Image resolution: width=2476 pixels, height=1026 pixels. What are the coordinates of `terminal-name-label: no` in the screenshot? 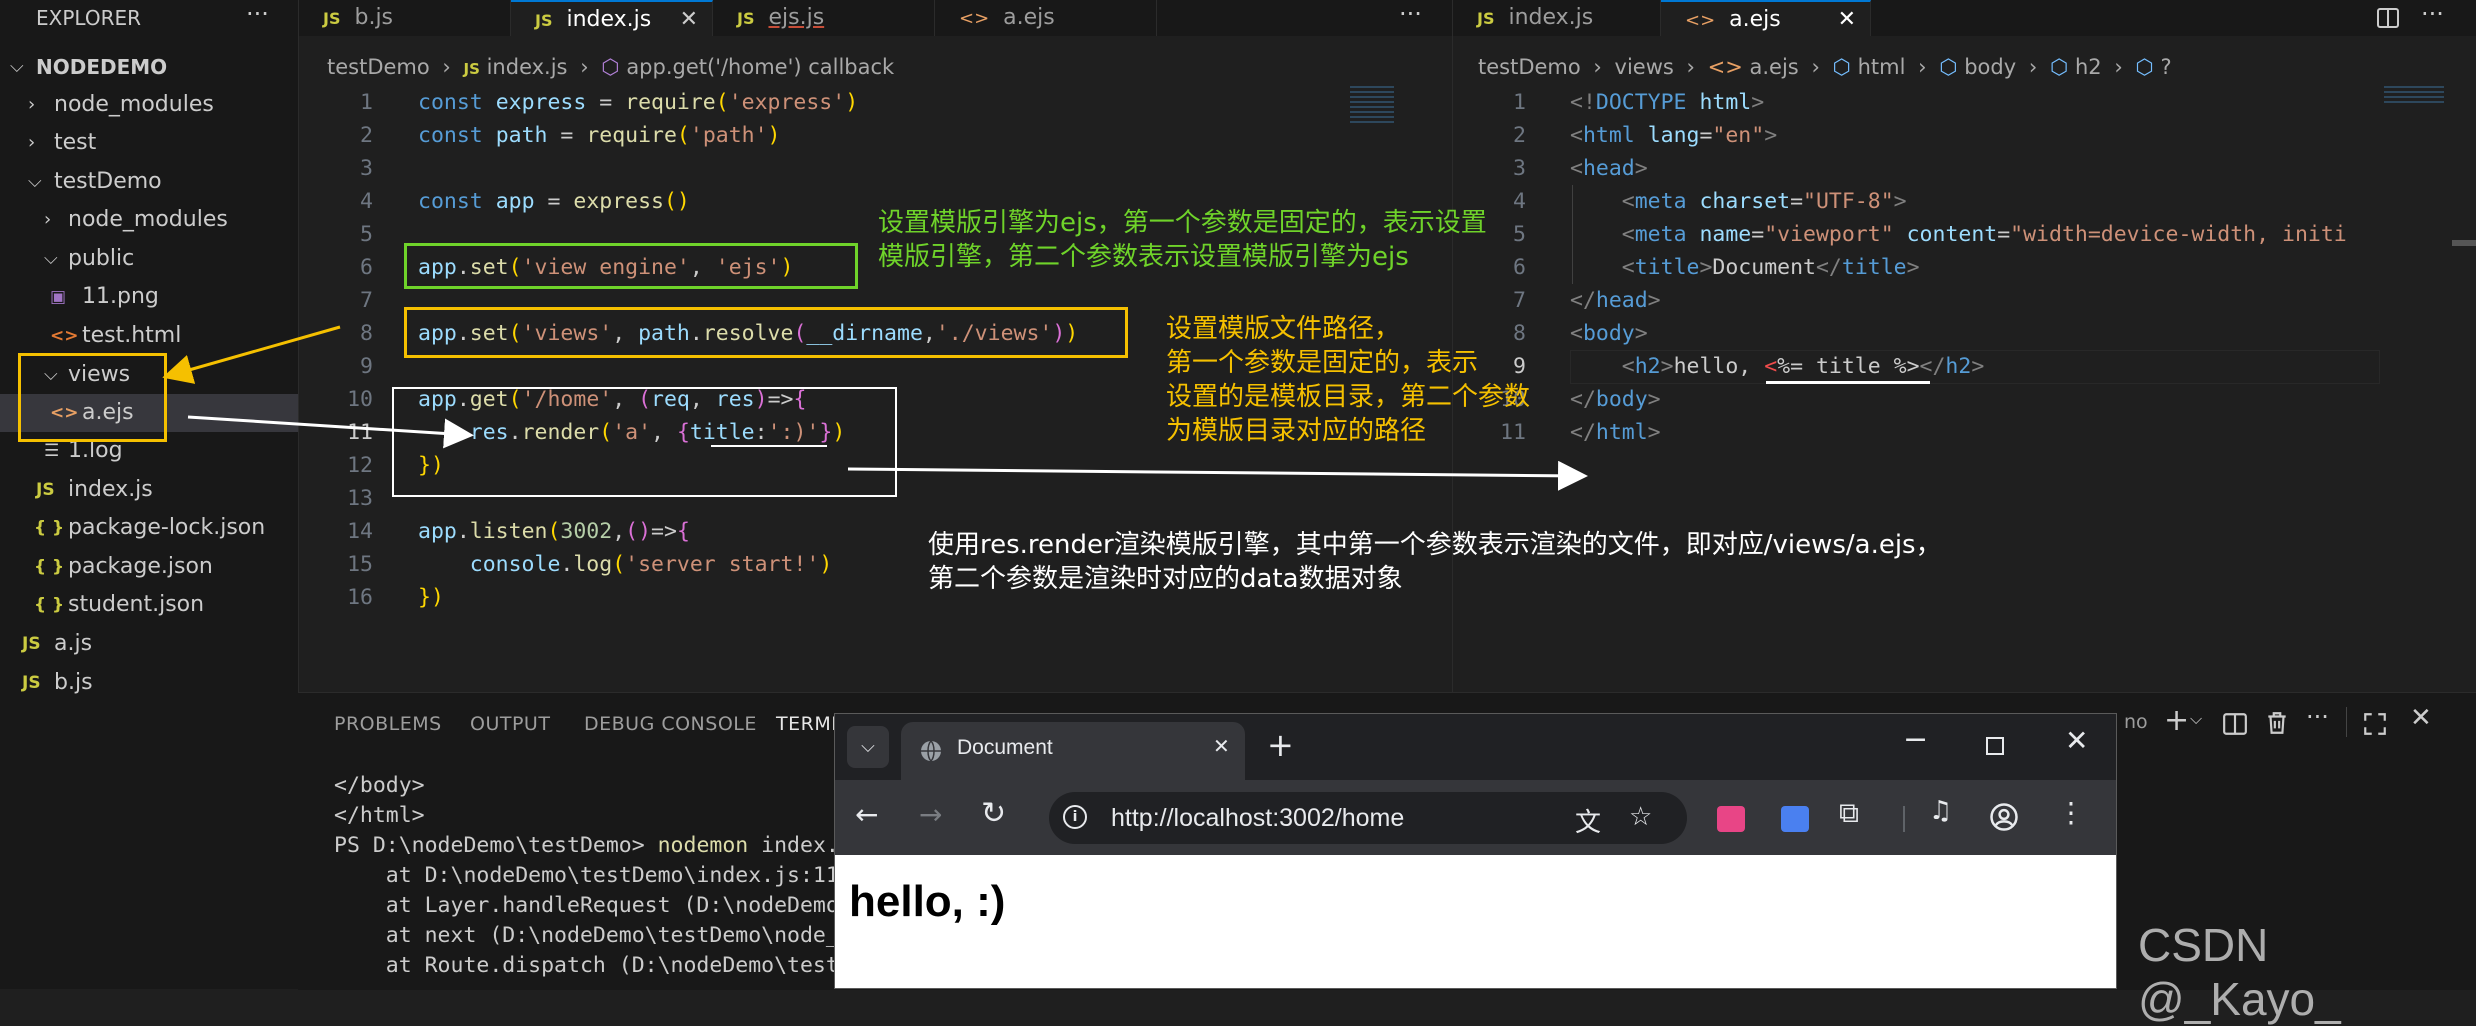 It's located at (2136, 722).